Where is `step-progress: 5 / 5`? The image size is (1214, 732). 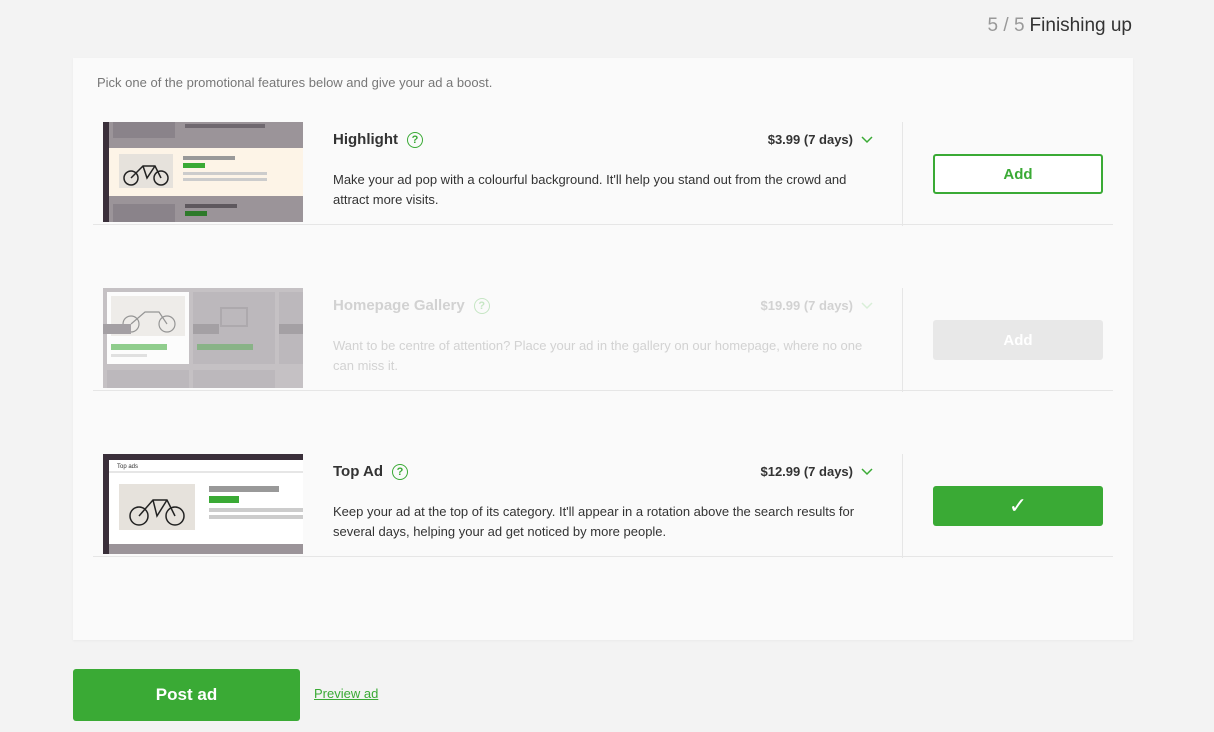
step-progress: 5 / 5 is located at coordinates (1006, 25).